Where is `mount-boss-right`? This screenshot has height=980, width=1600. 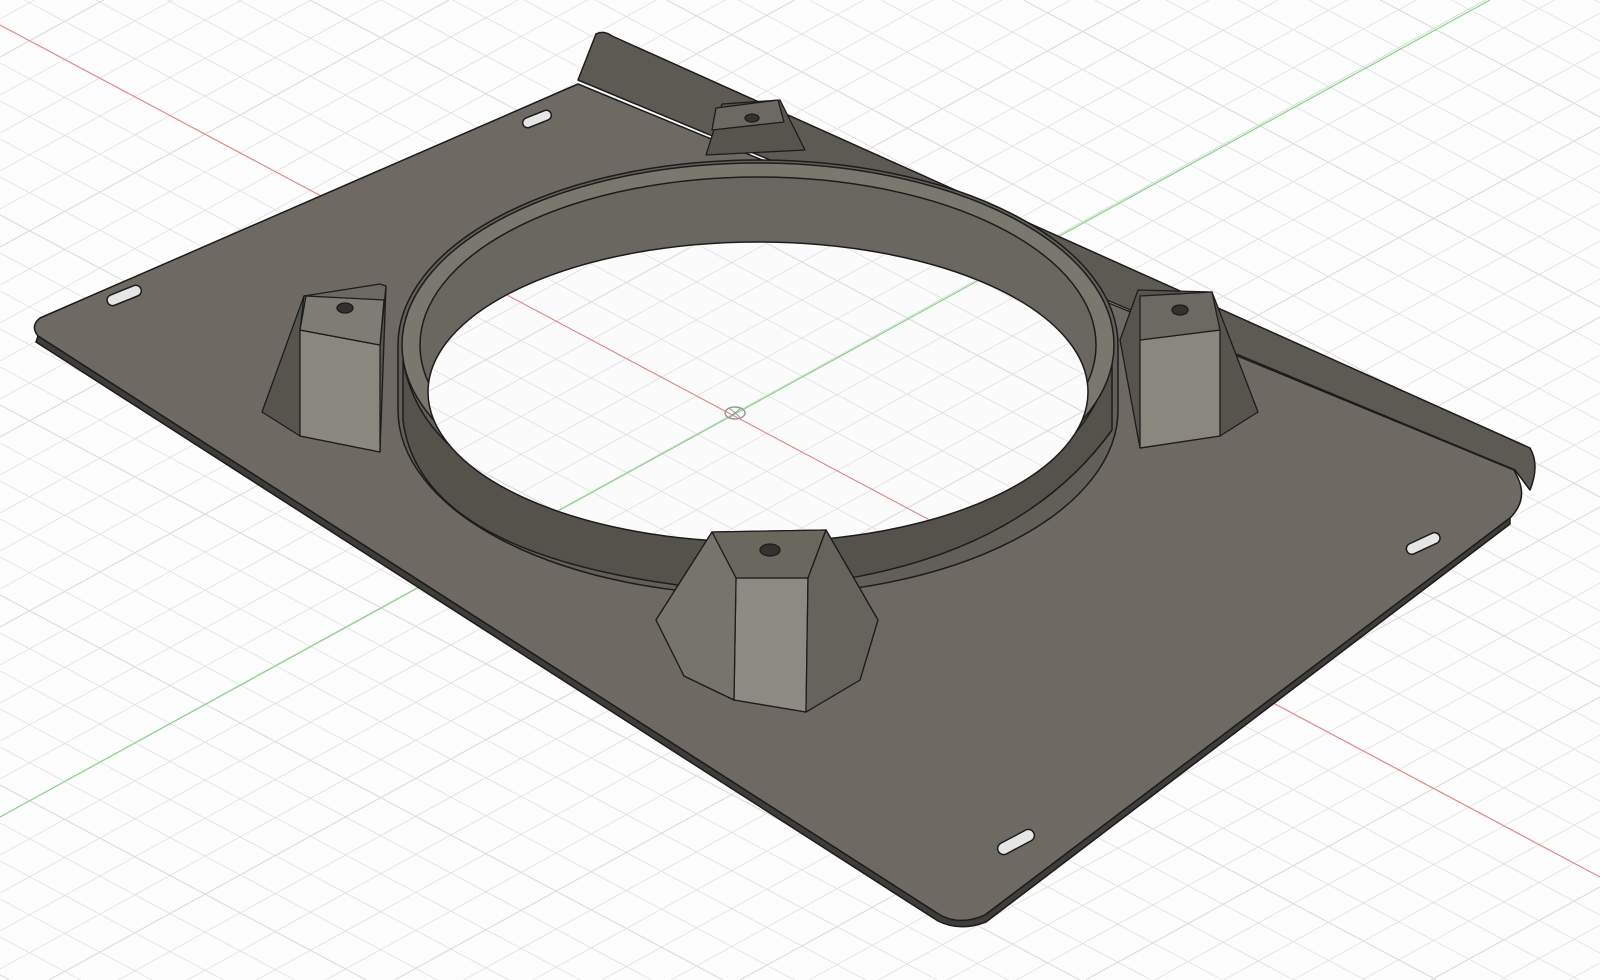
mount-boss-right is located at coordinates (1189, 369).